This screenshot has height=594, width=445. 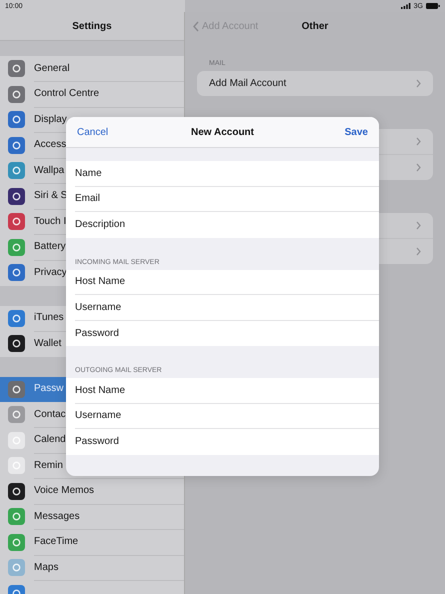 What do you see at coordinates (315, 26) in the screenshot?
I see `page-title: Other` at bounding box center [315, 26].